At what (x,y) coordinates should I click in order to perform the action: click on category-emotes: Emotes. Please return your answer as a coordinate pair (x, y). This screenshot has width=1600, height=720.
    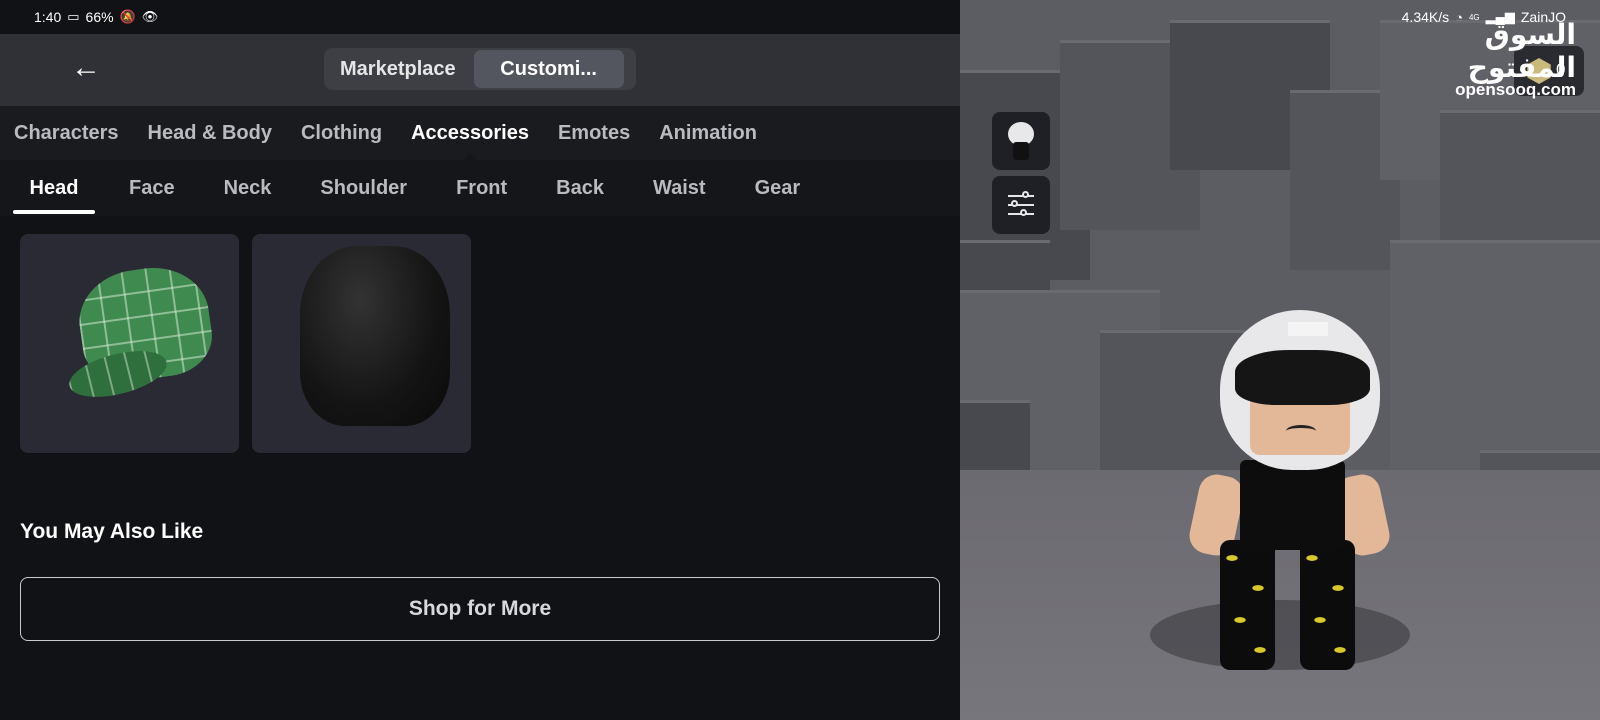
    Looking at the image, I should click on (594, 133).